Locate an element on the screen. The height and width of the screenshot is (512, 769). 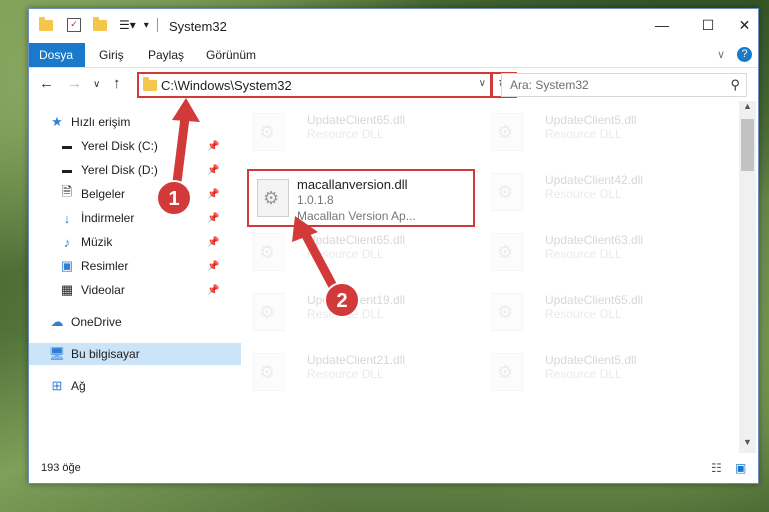
new-folder-icon is located at coordinates (100, 23).